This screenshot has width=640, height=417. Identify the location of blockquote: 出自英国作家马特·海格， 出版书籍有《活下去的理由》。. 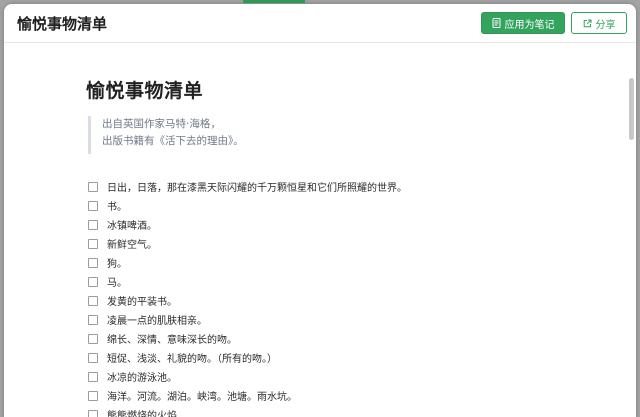
(238, 135).